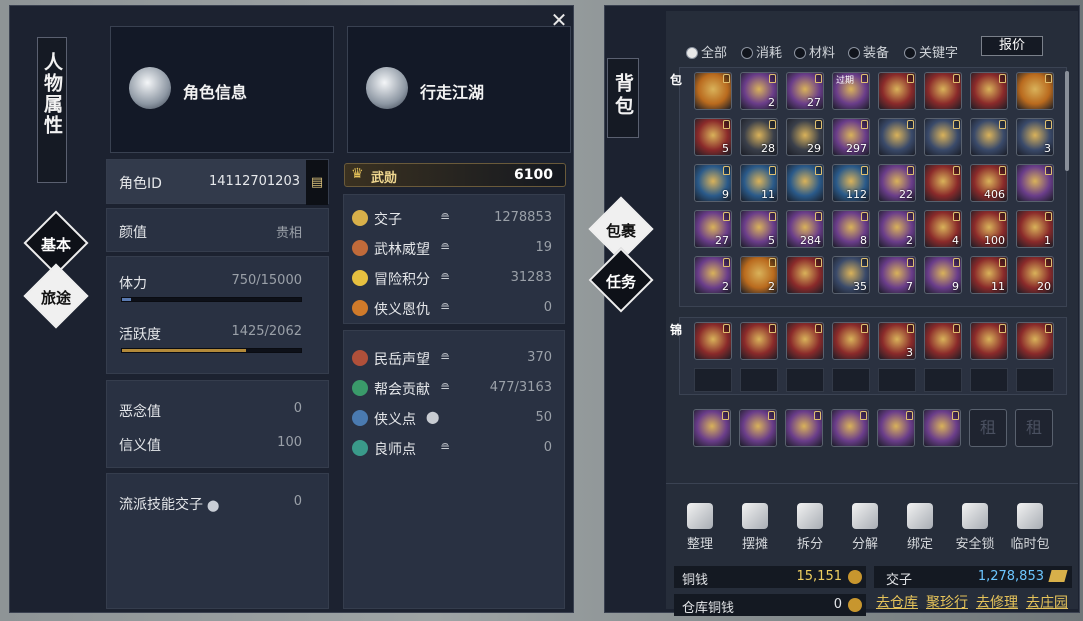  What do you see at coordinates (1035, 275) in the screenshot?
I see `inventory-slot: 20` at bounding box center [1035, 275].